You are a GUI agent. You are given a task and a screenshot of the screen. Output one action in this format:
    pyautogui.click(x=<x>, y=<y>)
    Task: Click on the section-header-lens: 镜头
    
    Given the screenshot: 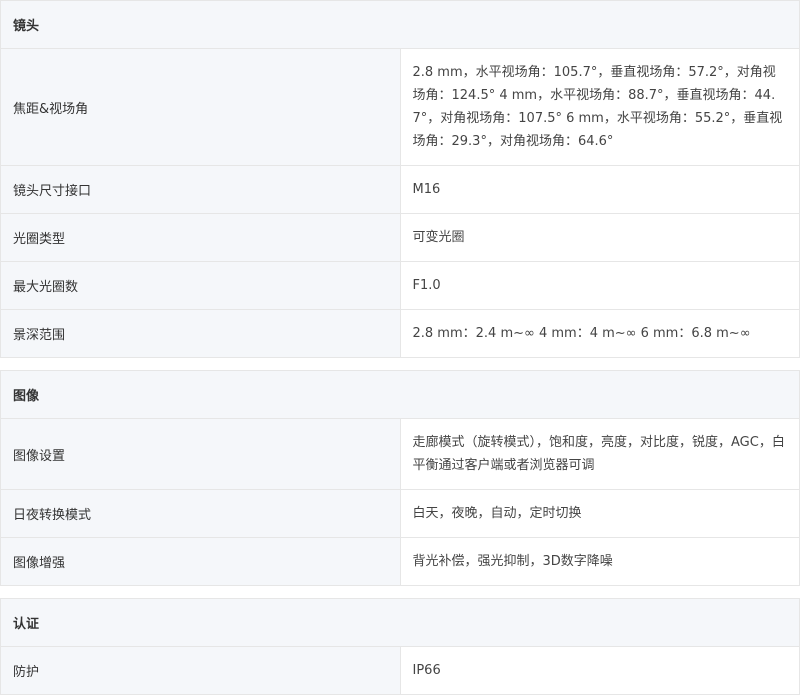 What is the action you would take?
    pyautogui.click(x=400, y=24)
    